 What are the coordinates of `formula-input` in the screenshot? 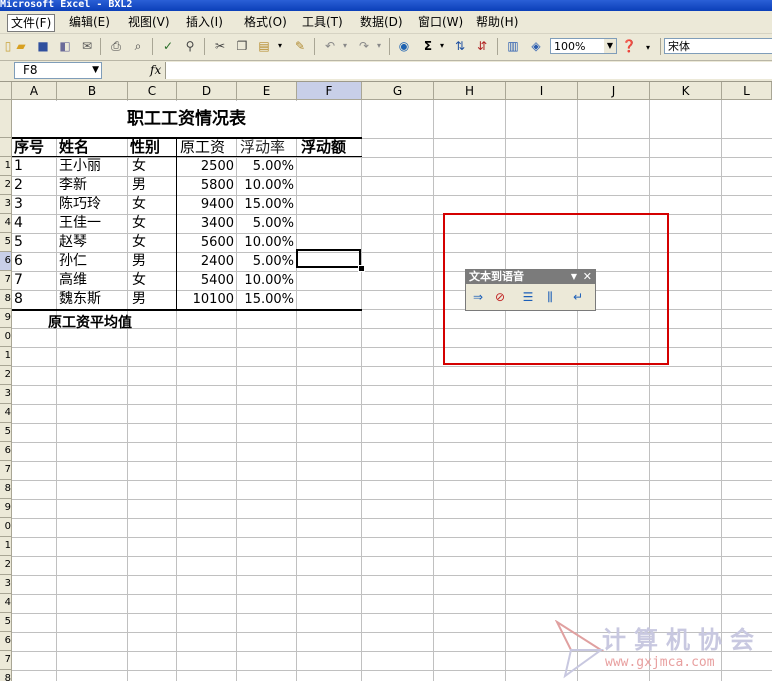 It's located at (468, 70).